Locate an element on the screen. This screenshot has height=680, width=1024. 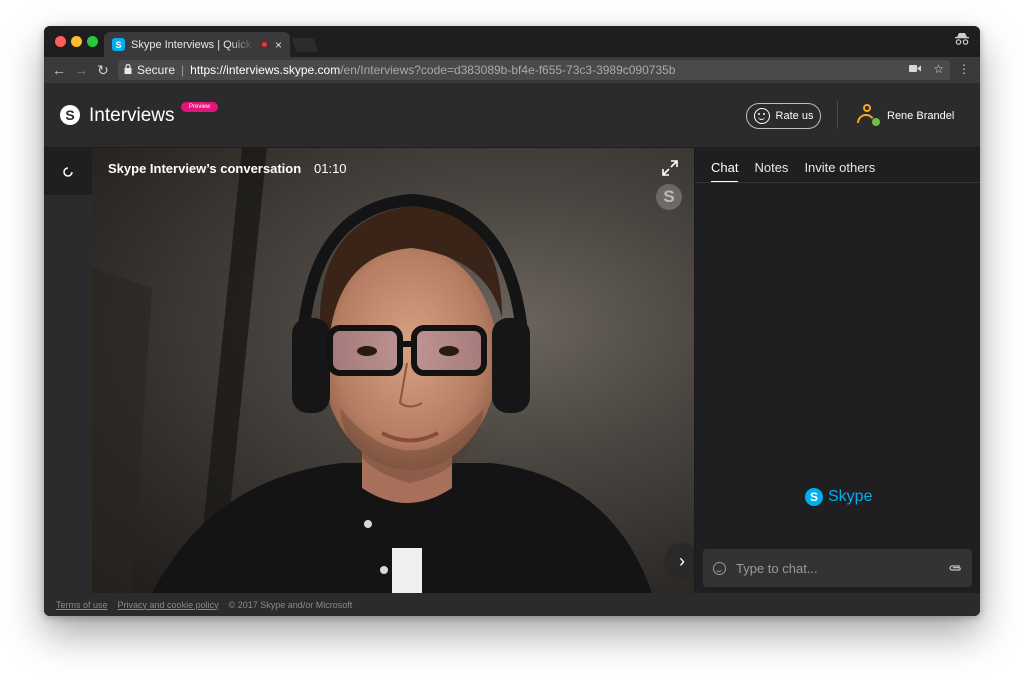
secure-label: Secure is located at coordinates (156, 70).